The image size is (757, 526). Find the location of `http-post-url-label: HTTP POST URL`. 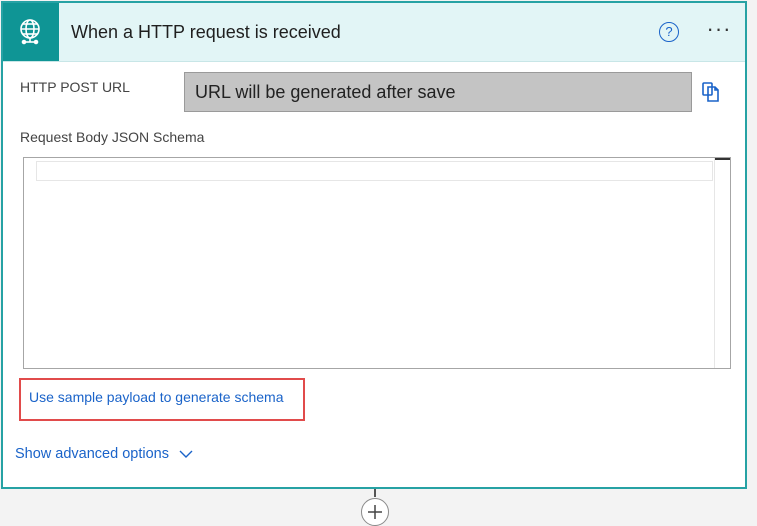

http-post-url-label: HTTP POST URL is located at coordinates (75, 87).